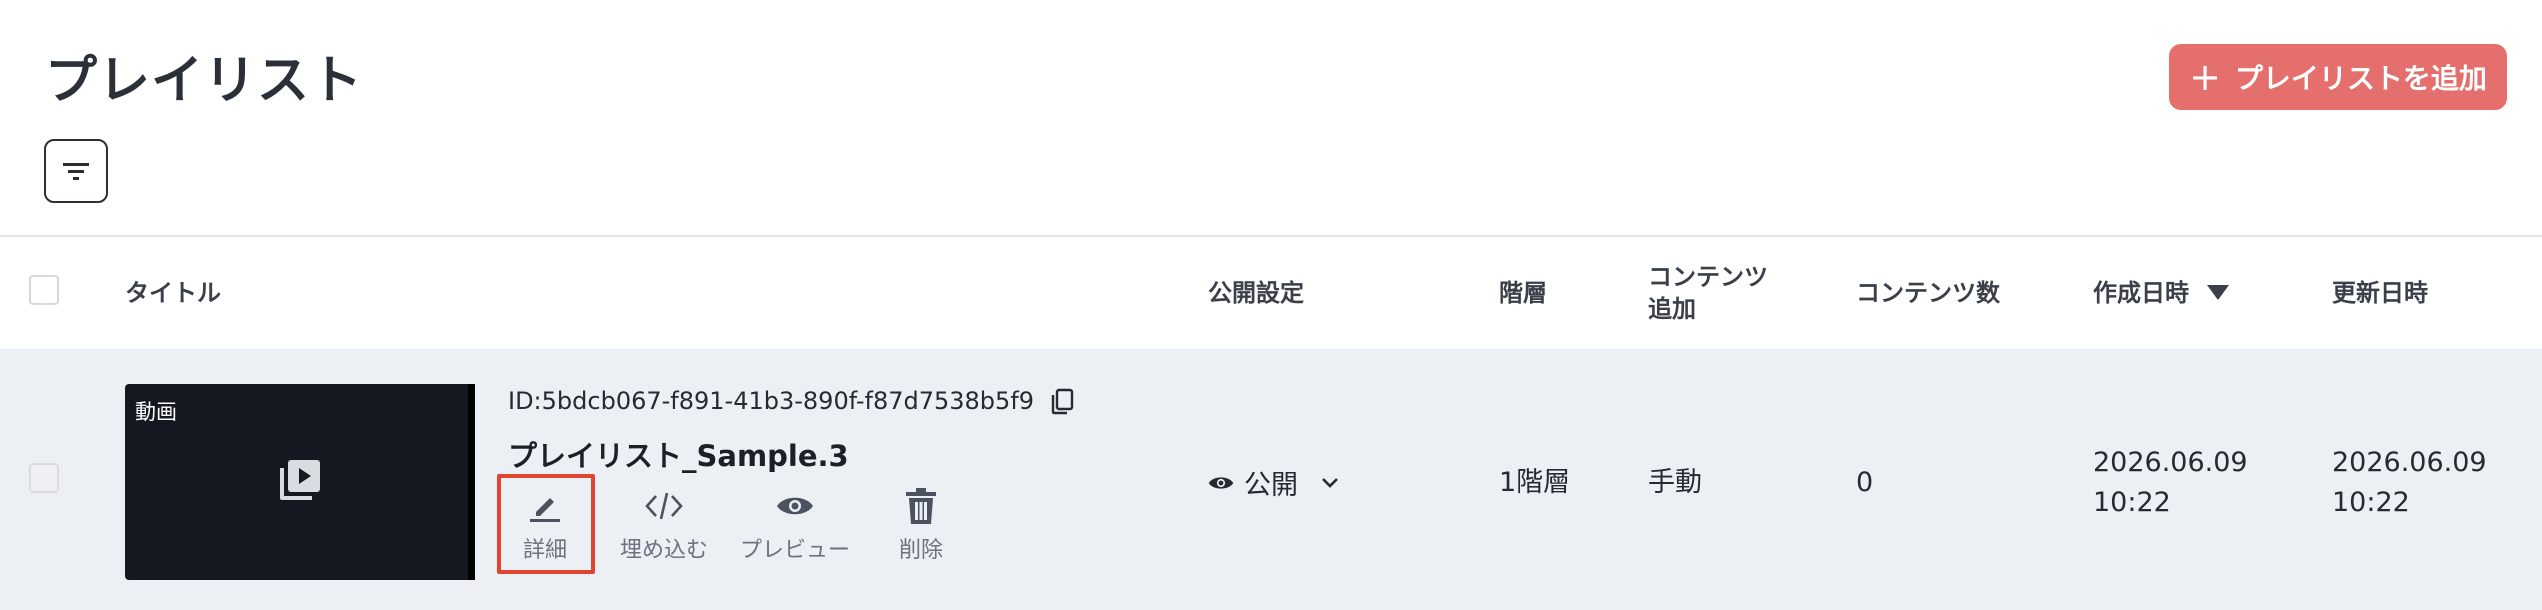  What do you see at coordinates (921, 550) in the screenshot?
I see `delete-label: 削除` at bounding box center [921, 550].